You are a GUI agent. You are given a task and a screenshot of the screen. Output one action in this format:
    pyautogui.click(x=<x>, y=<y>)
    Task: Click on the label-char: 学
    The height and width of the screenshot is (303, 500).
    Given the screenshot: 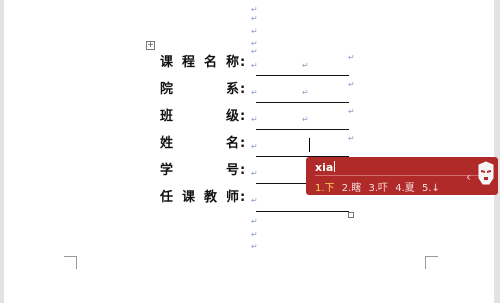 What is the action you would take?
    pyautogui.click(x=167, y=170)
    